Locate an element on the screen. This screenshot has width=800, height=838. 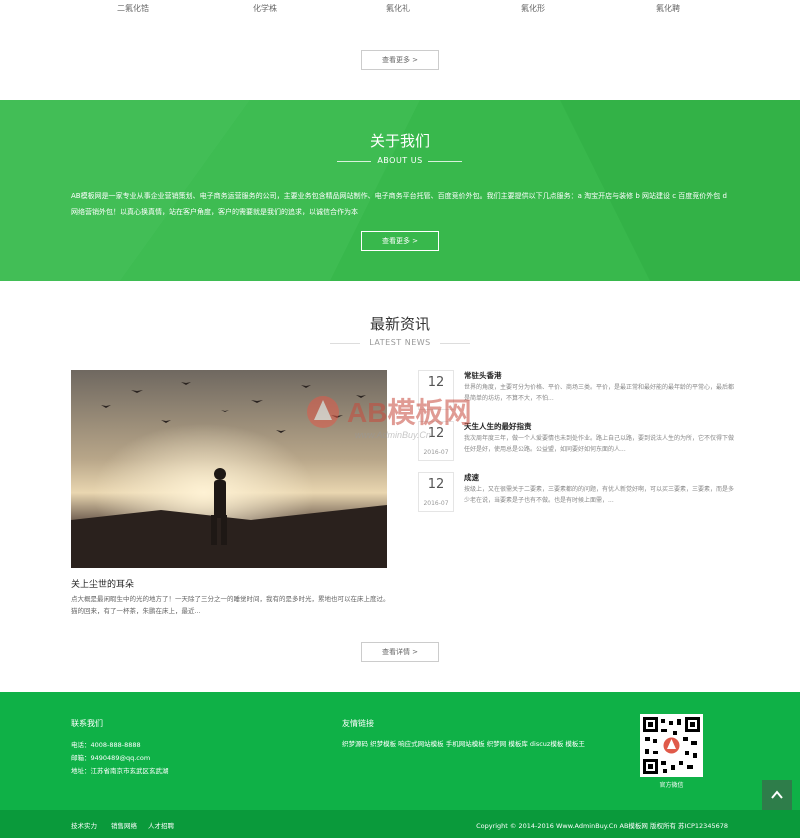
products-section: 二氟化锆 化学株 氟化礼 氟化形 氟化聘 查看更多 > is located at coordinates (400, 50).